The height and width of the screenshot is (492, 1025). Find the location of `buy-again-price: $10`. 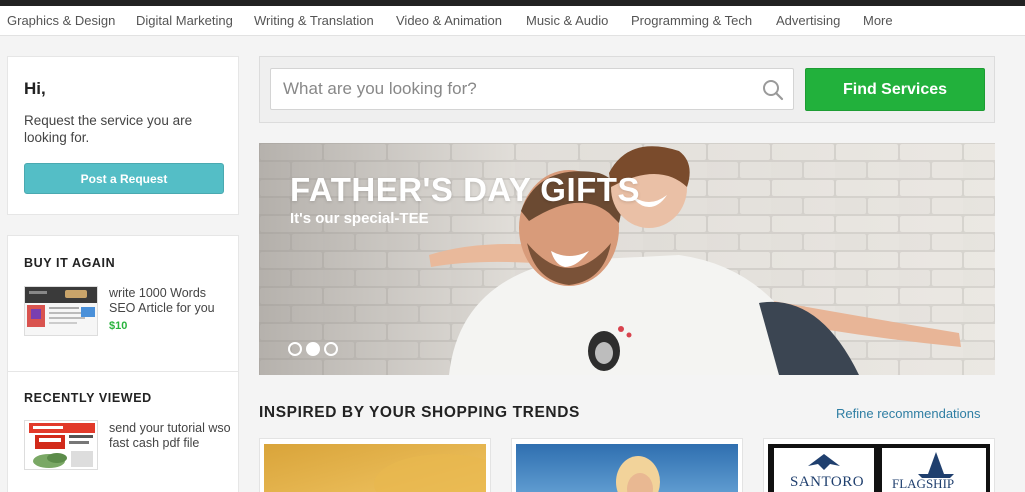

buy-again-price: $10 is located at coordinates (118, 326).